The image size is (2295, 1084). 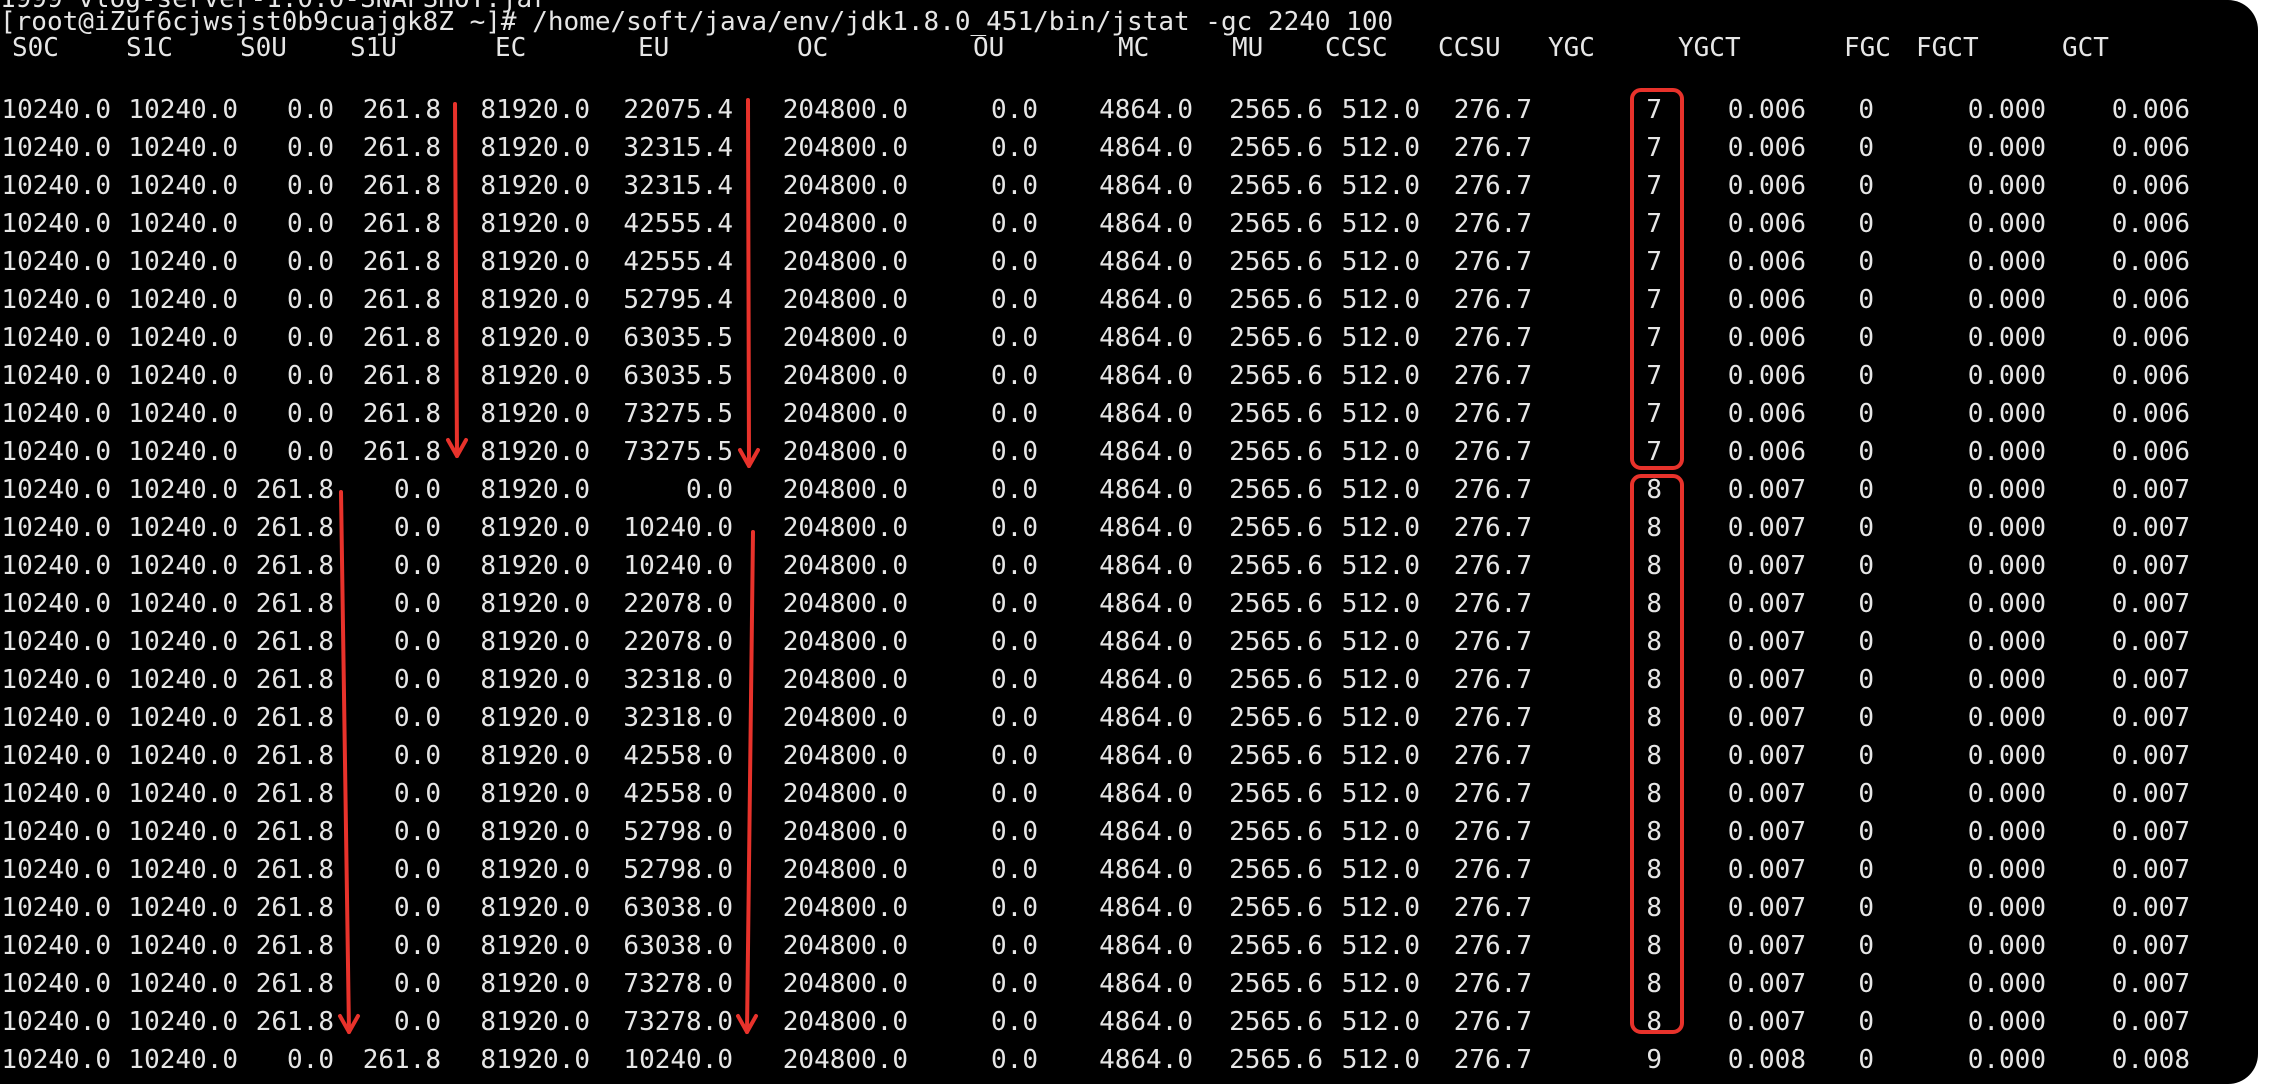 What do you see at coordinates (813, 48) in the screenshot?
I see `column-header-oc: OC` at bounding box center [813, 48].